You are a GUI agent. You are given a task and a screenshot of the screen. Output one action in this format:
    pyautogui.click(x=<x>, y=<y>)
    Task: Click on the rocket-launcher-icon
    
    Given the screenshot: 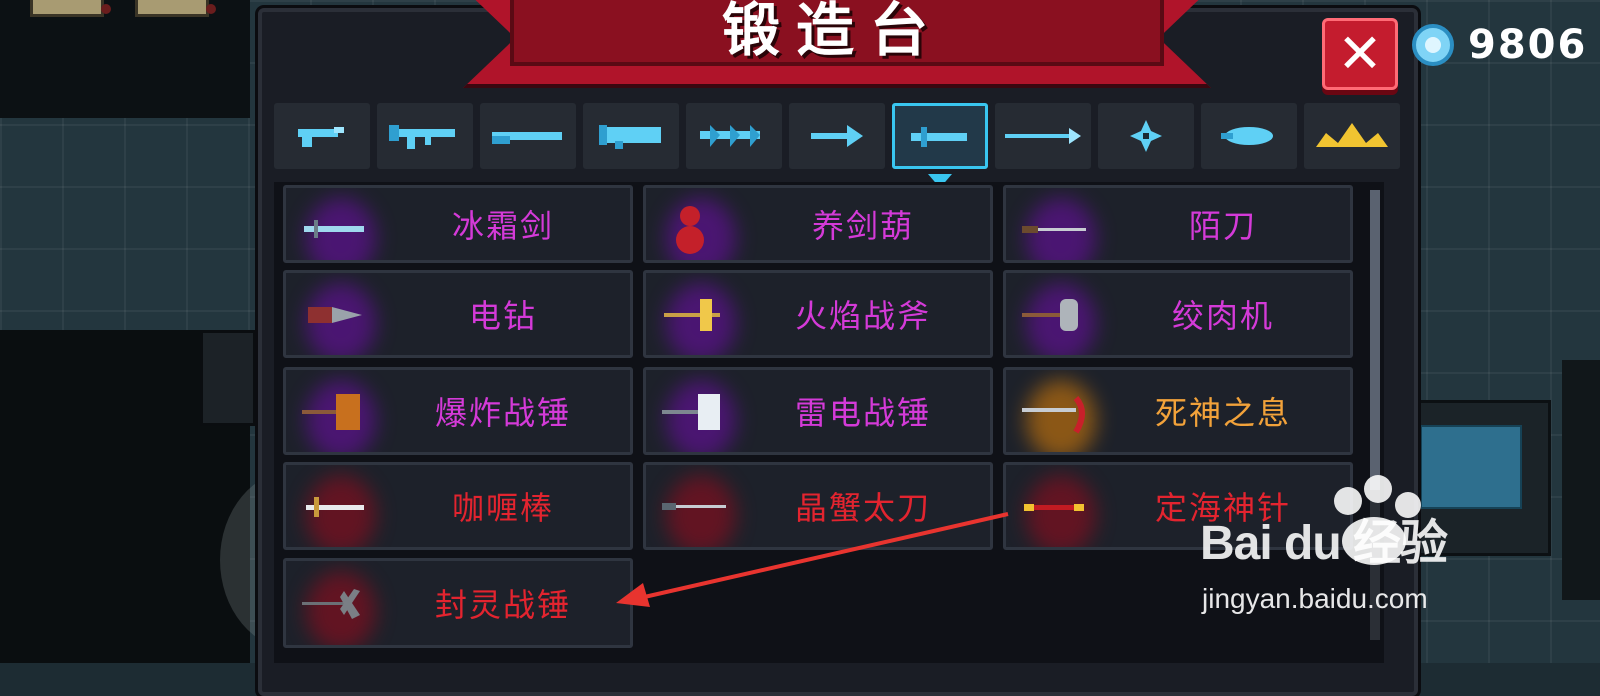 What is the action you would take?
    pyautogui.click(x=630, y=137)
    